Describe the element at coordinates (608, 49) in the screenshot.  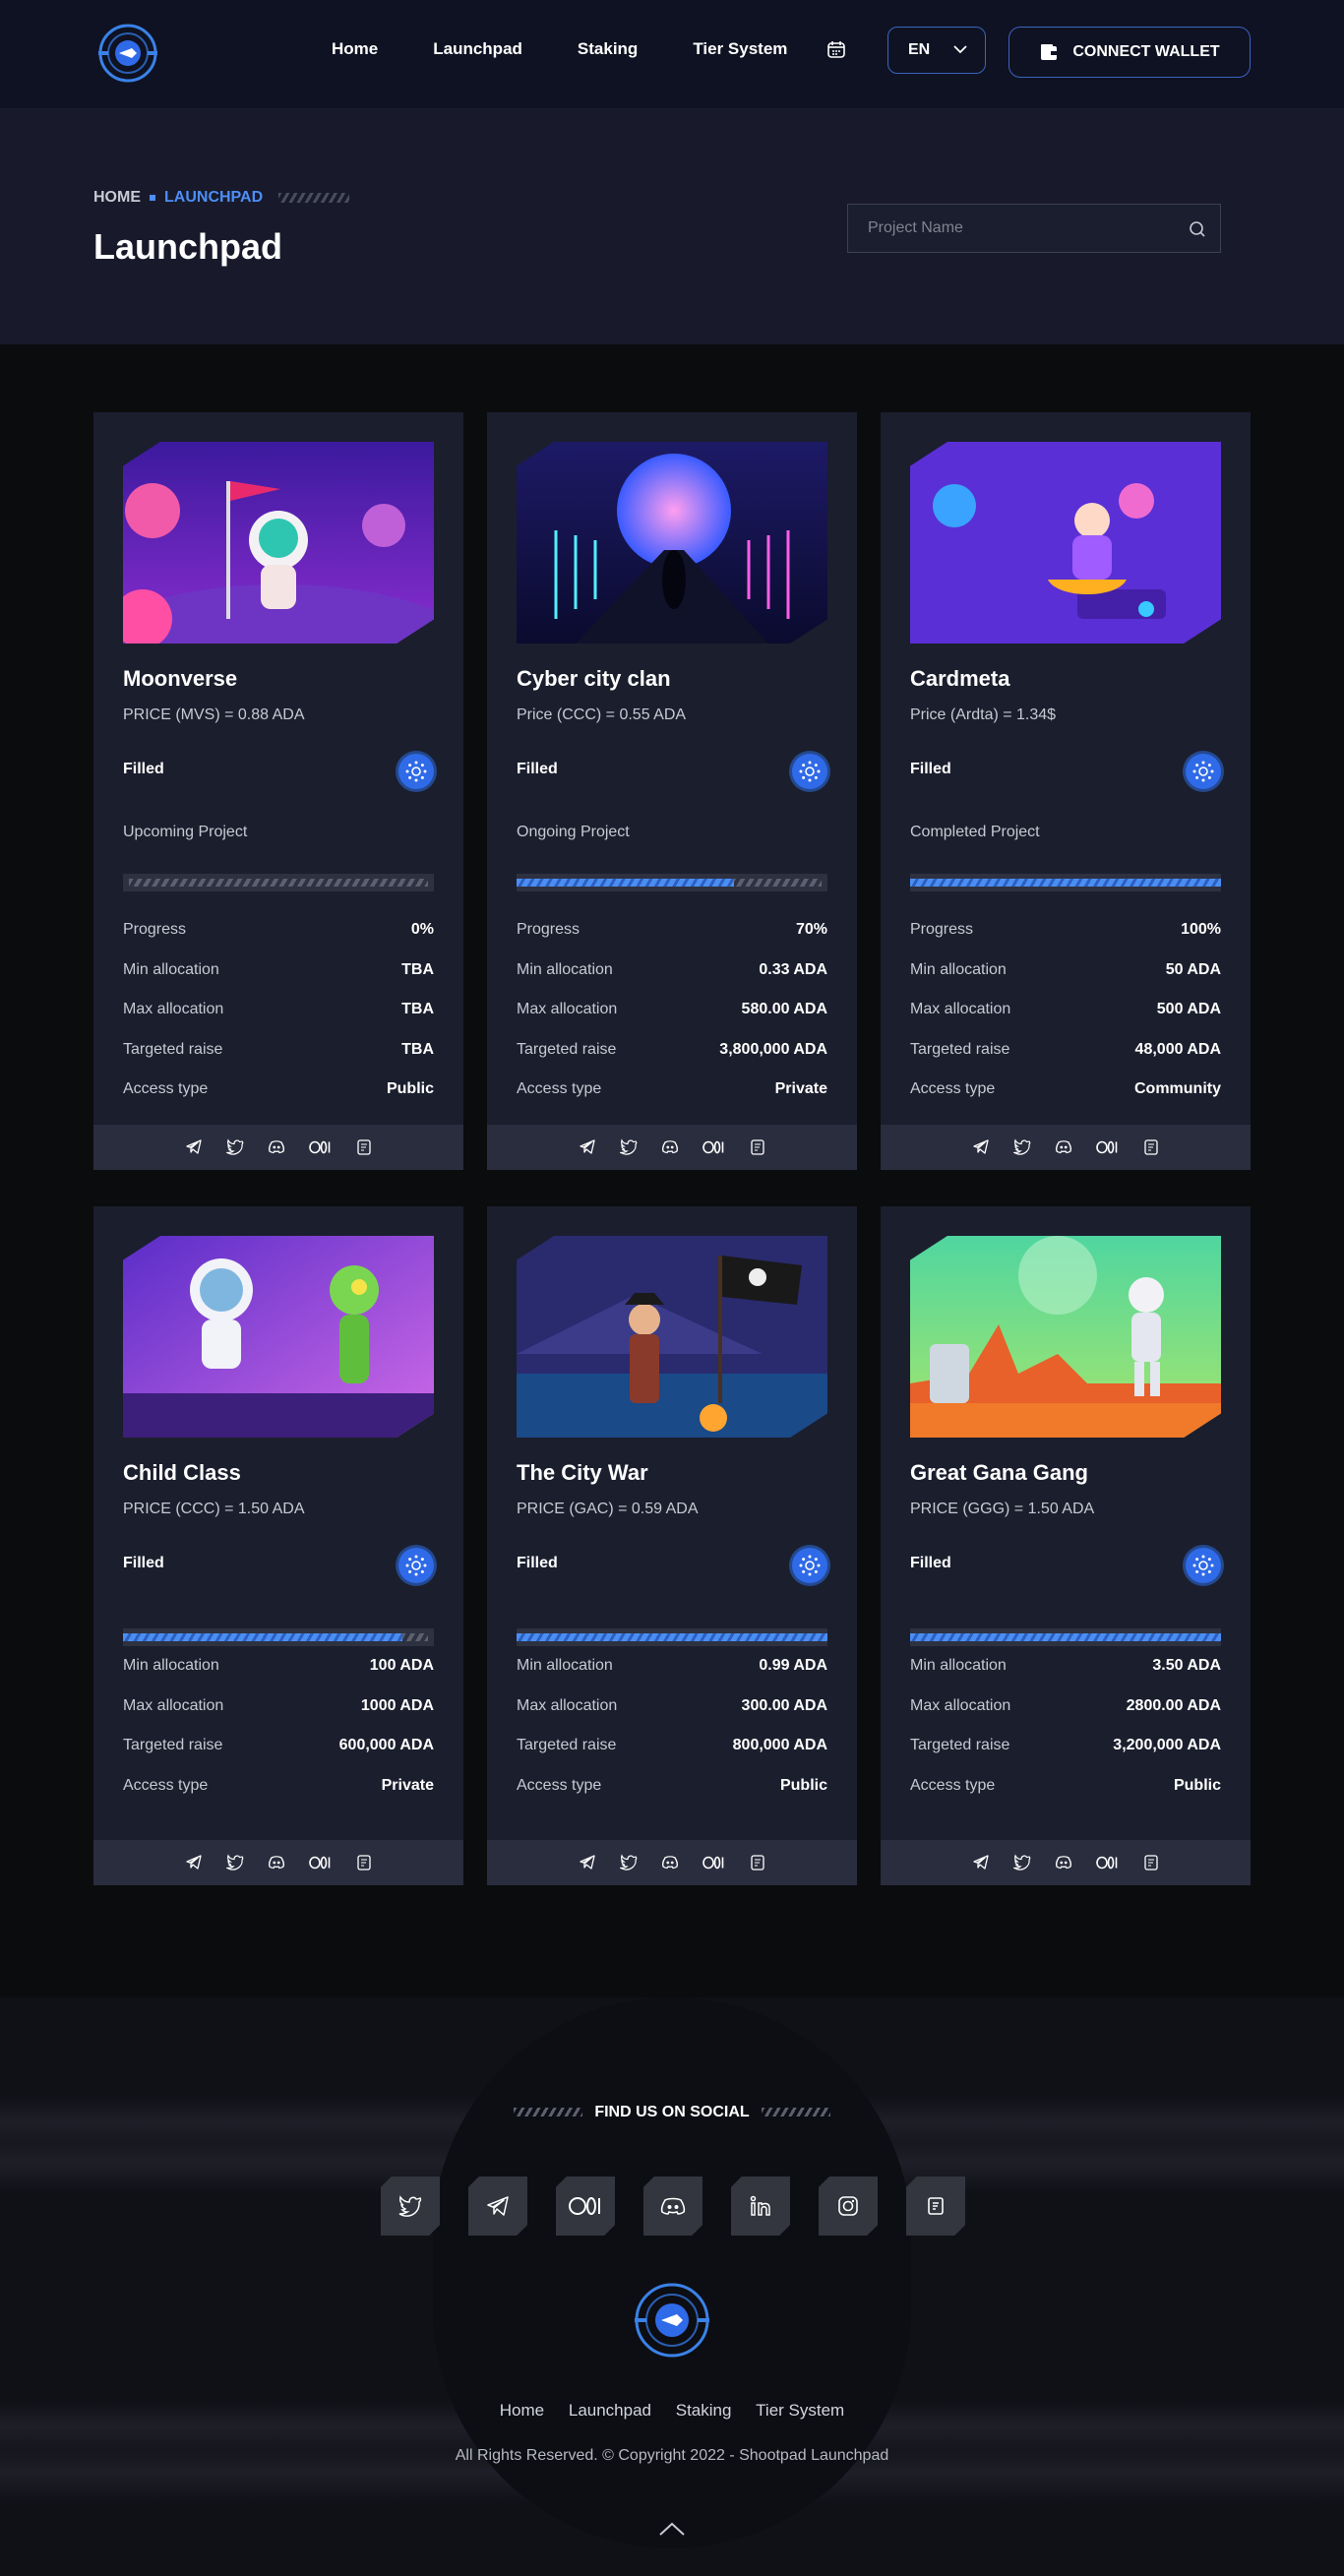
I see `nav-staking: Staking` at that location.